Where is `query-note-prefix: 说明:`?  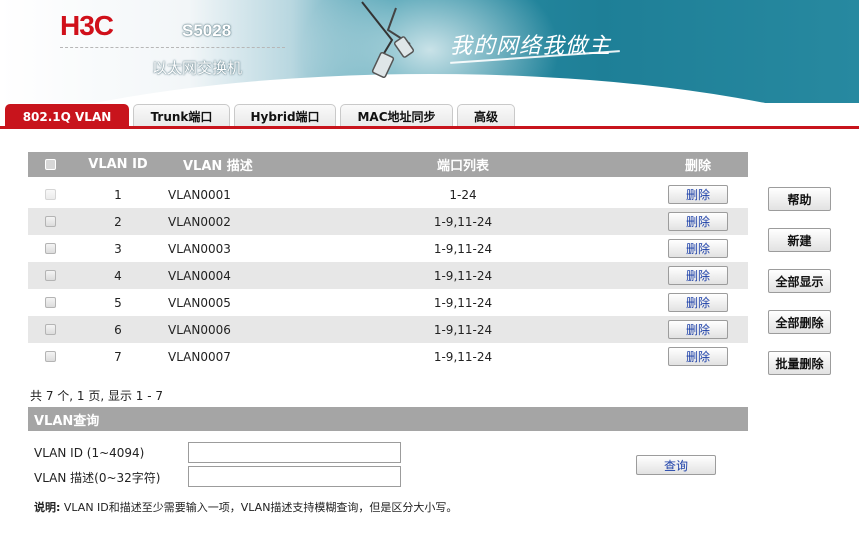
query-note-prefix: 说明: is located at coordinates (47, 507).